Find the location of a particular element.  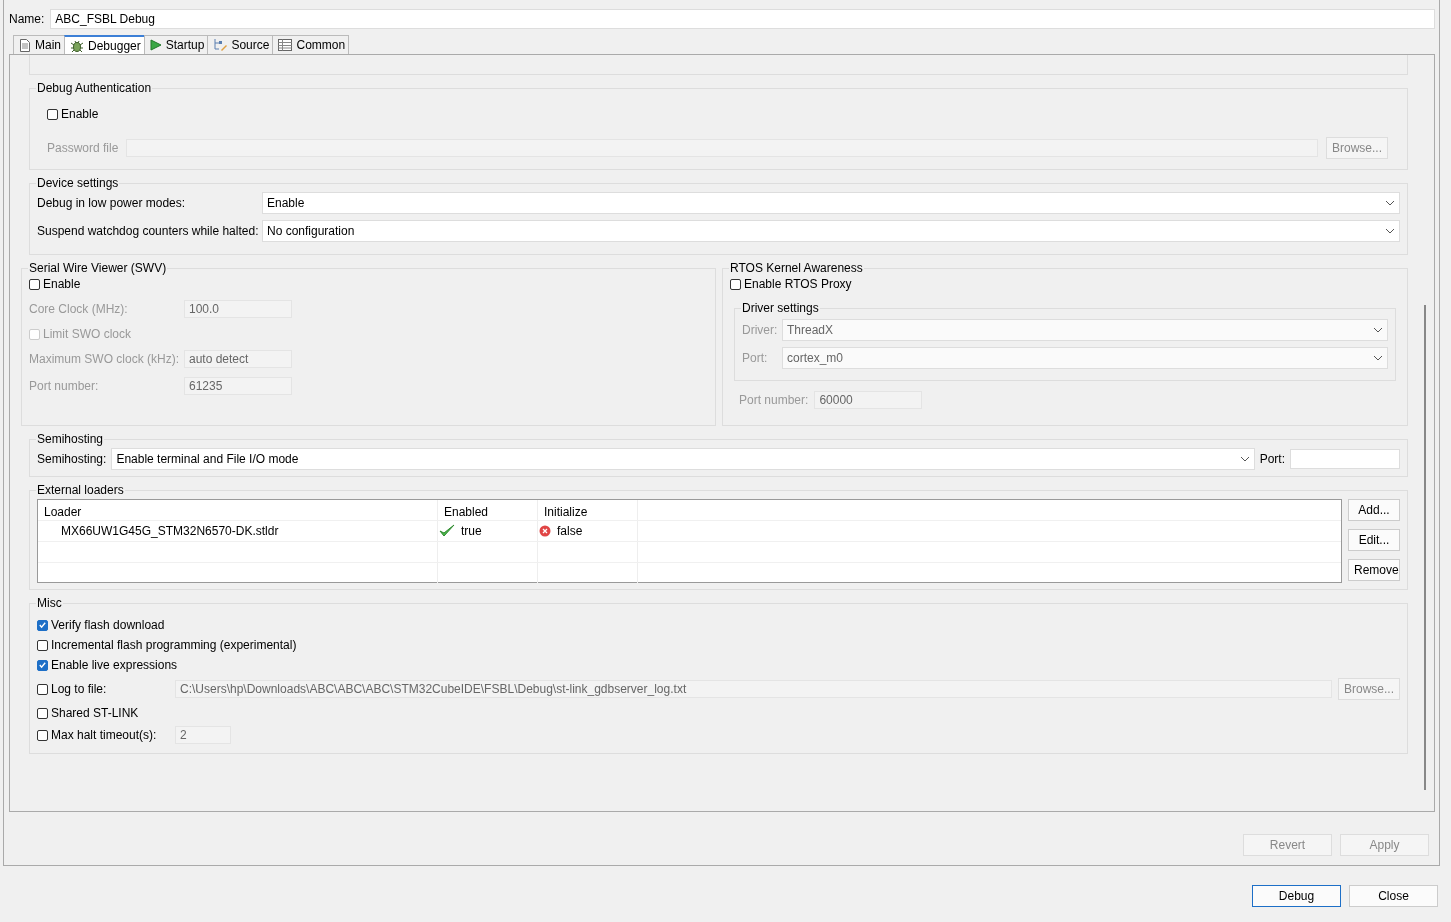

name-label: Name: is located at coordinates (27, 19).